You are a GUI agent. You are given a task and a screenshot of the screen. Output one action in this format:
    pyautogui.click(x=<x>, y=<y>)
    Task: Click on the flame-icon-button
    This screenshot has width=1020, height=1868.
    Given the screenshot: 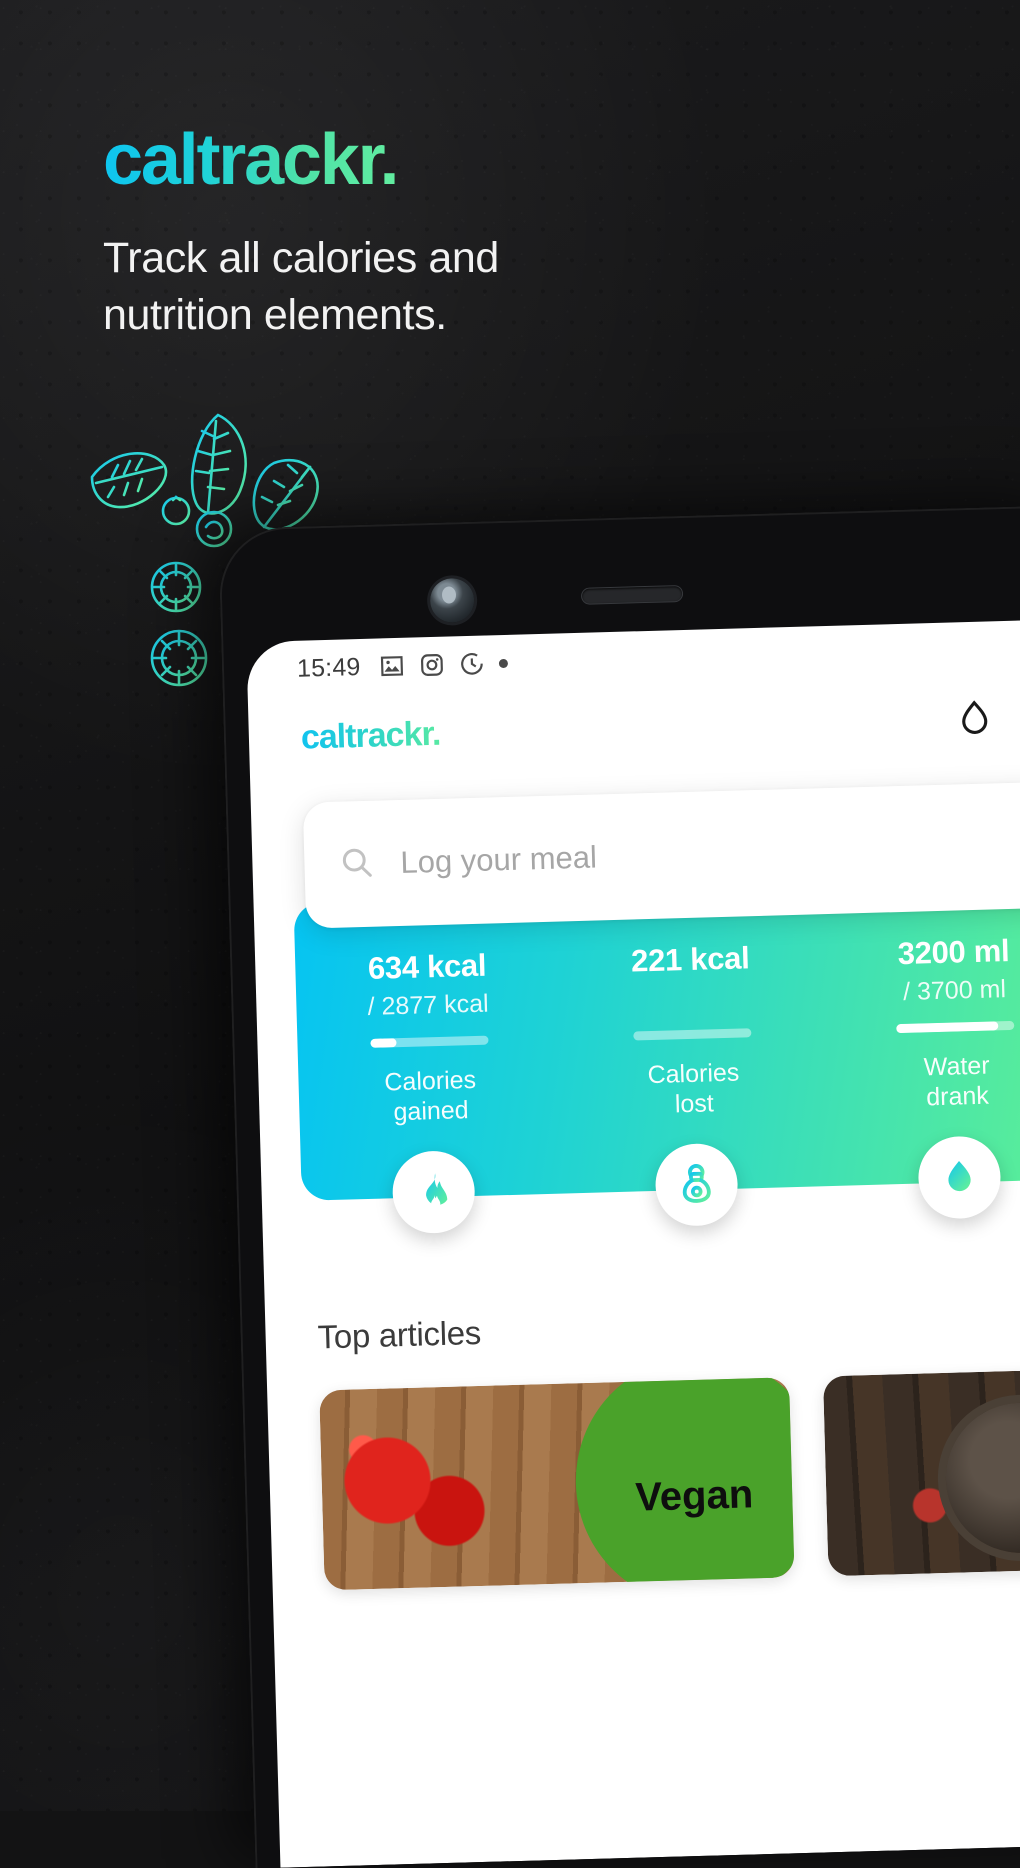 What is the action you would take?
    pyautogui.click(x=433, y=1192)
    